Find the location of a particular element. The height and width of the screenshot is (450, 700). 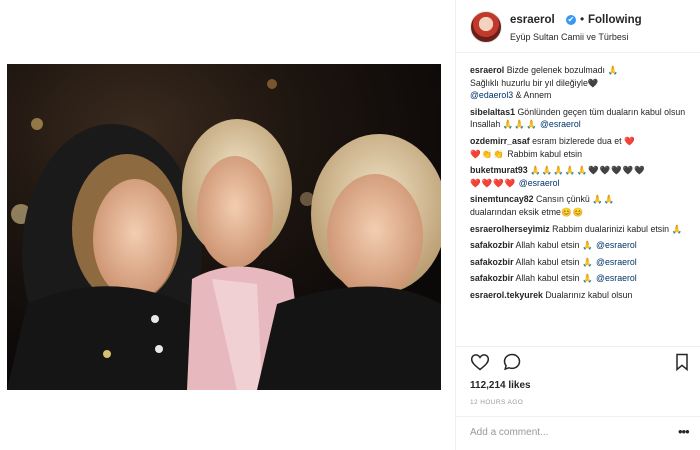

comment-text: Bizde gelenek bozulmadı is located at coordinates (555, 70).